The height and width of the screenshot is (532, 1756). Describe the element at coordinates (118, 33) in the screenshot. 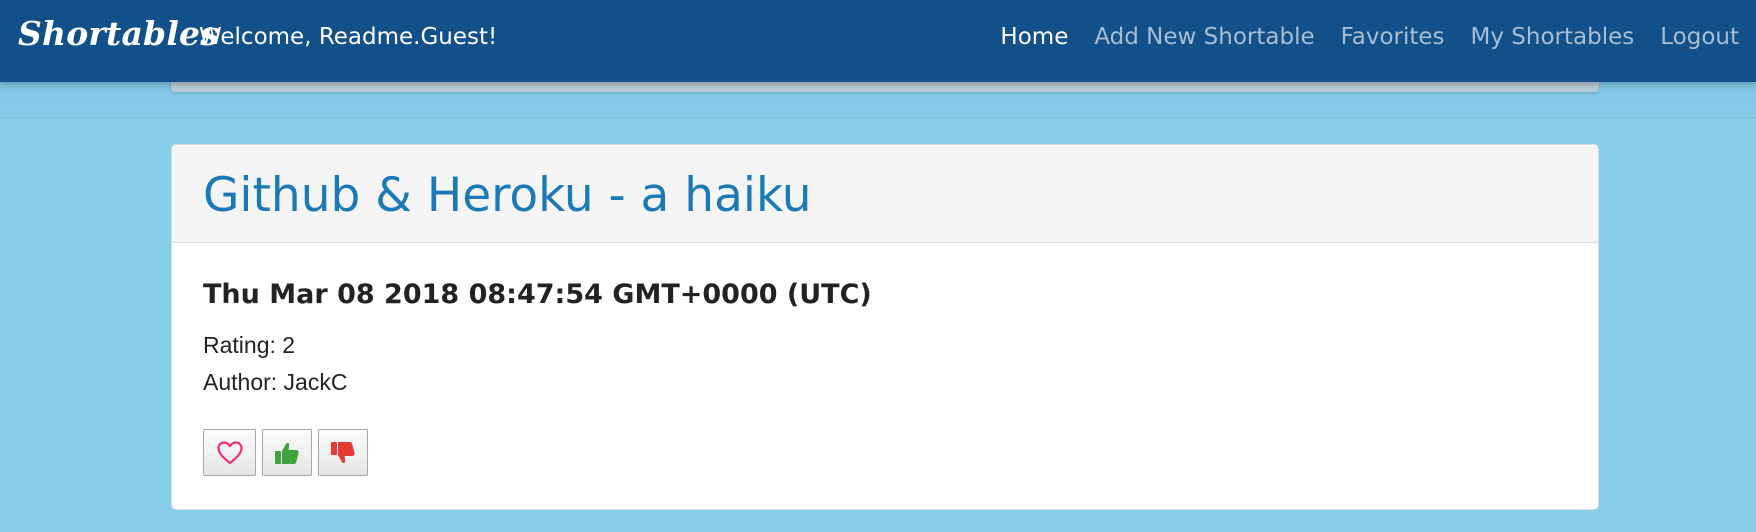

I see `brand-logo: Shortables` at that location.